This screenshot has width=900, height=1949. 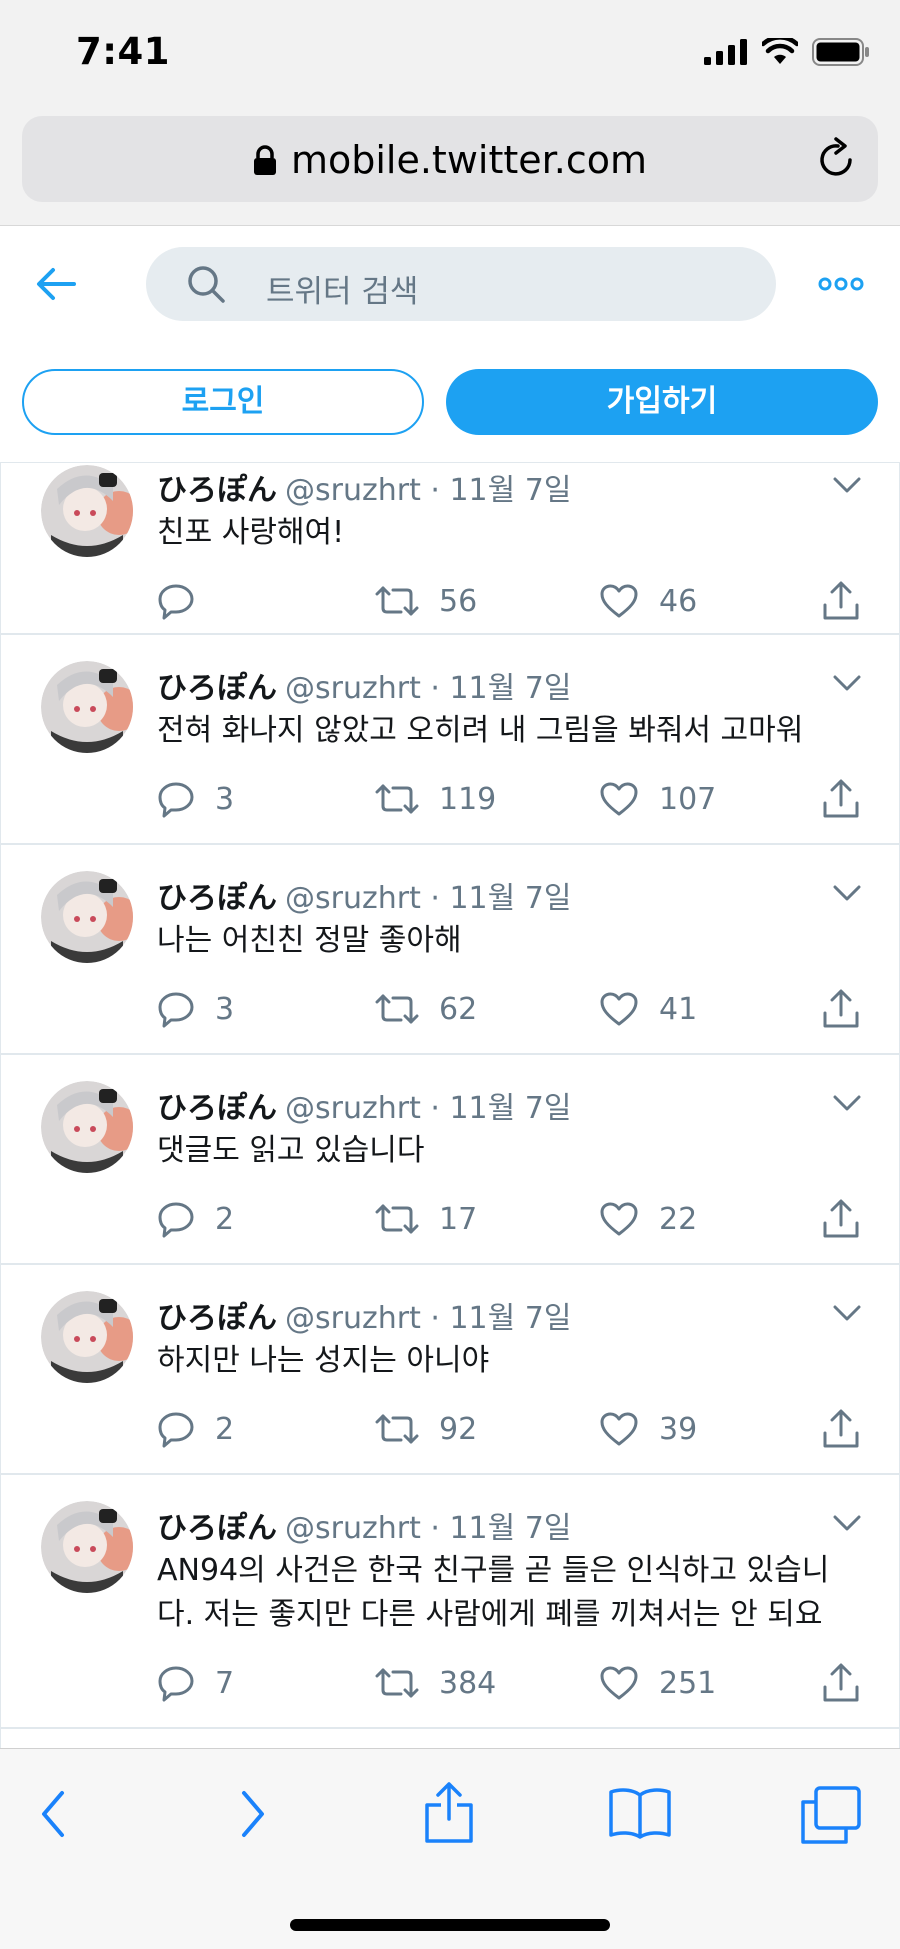 What do you see at coordinates (513, 1361) in the screenshot?
I see `tweet-text: 하지만 나는 성지는 아니야` at bounding box center [513, 1361].